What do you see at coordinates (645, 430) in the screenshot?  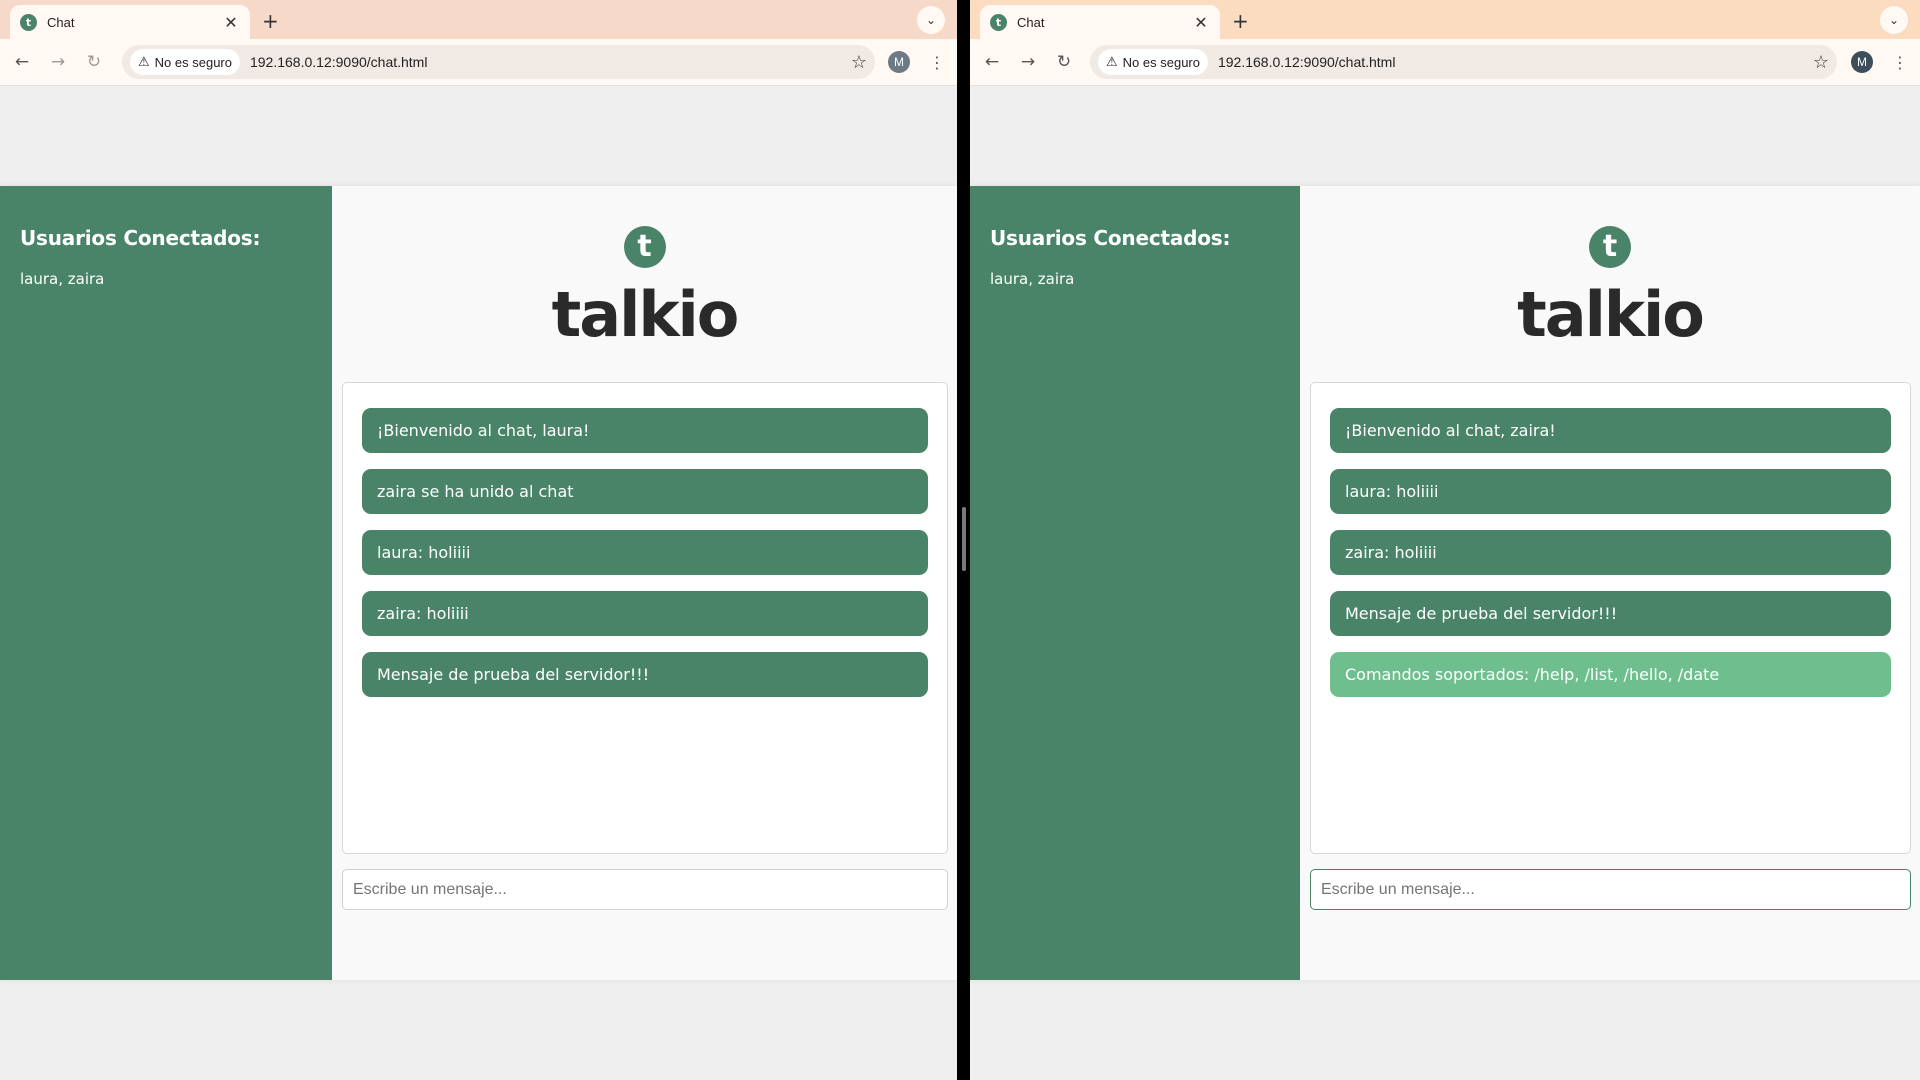 I see `chat-message: ¡Bienvenido al chat, laura!` at bounding box center [645, 430].